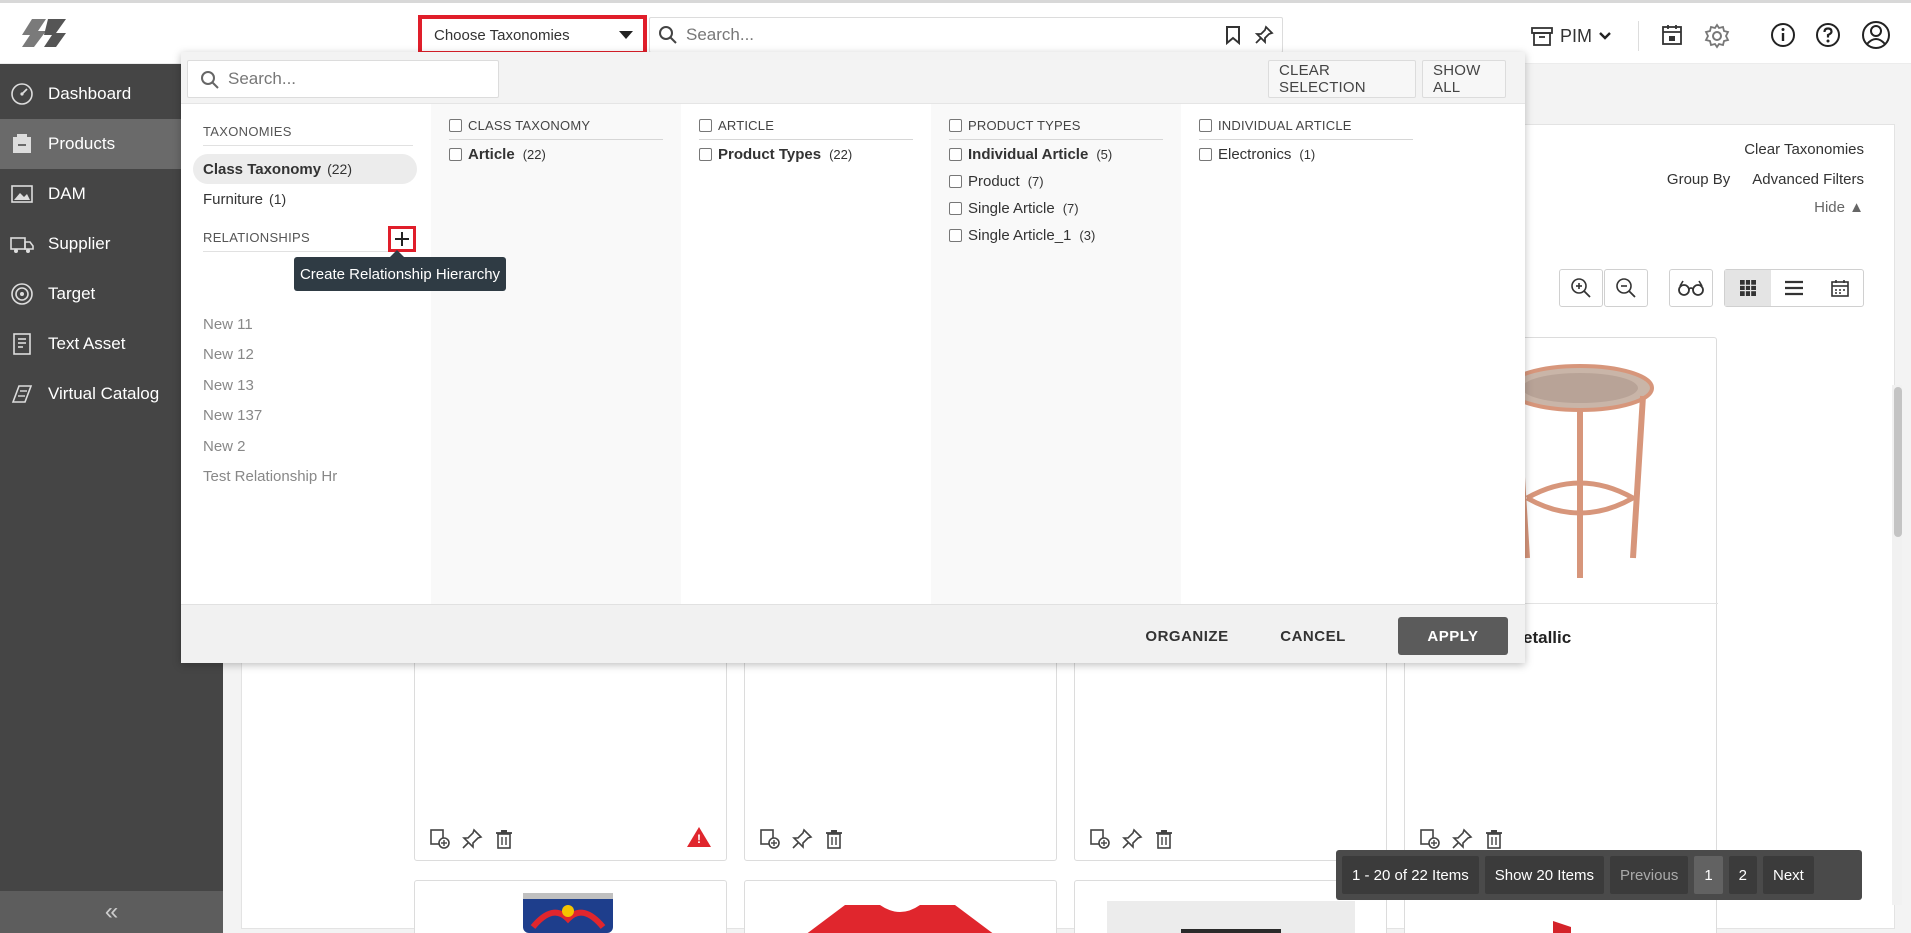  Describe the element at coordinates (1581, 288) in the screenshot. I see `zoom-in-button` at that location.